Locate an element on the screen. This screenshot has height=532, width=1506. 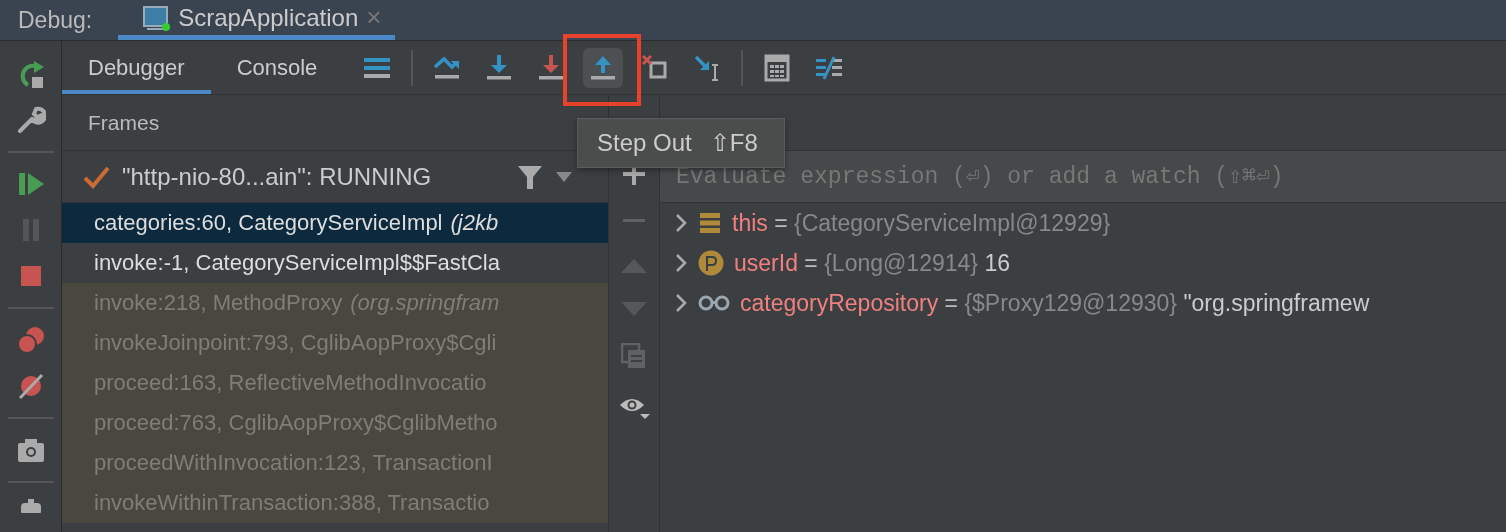
stack-frame: invokeWithinTransaction:388, Transactio is located at coordinates (335, 503).